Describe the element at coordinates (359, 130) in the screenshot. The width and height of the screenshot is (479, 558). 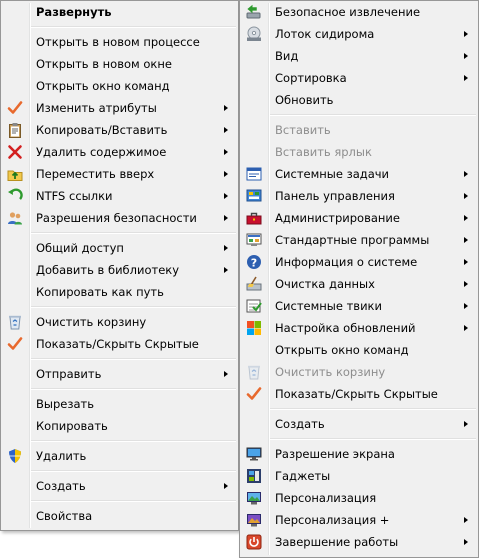
I see `right-menu-item-6: Вставить` at that location.